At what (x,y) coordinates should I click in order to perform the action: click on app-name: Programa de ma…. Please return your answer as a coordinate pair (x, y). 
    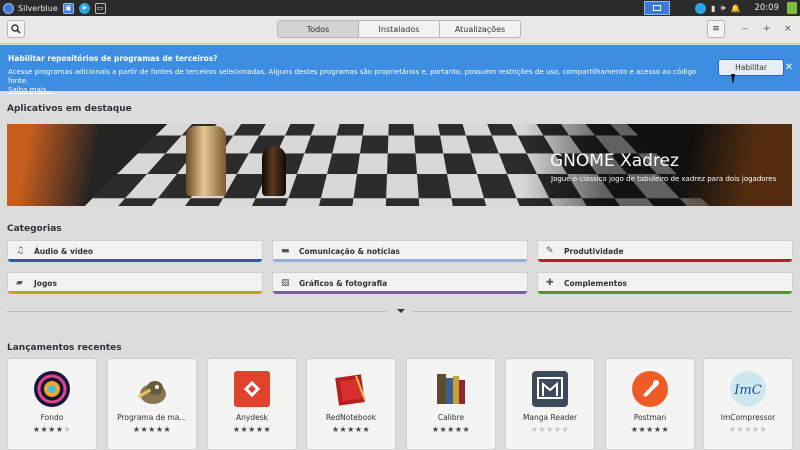
    Looking at the image, I should click on (152, 417).